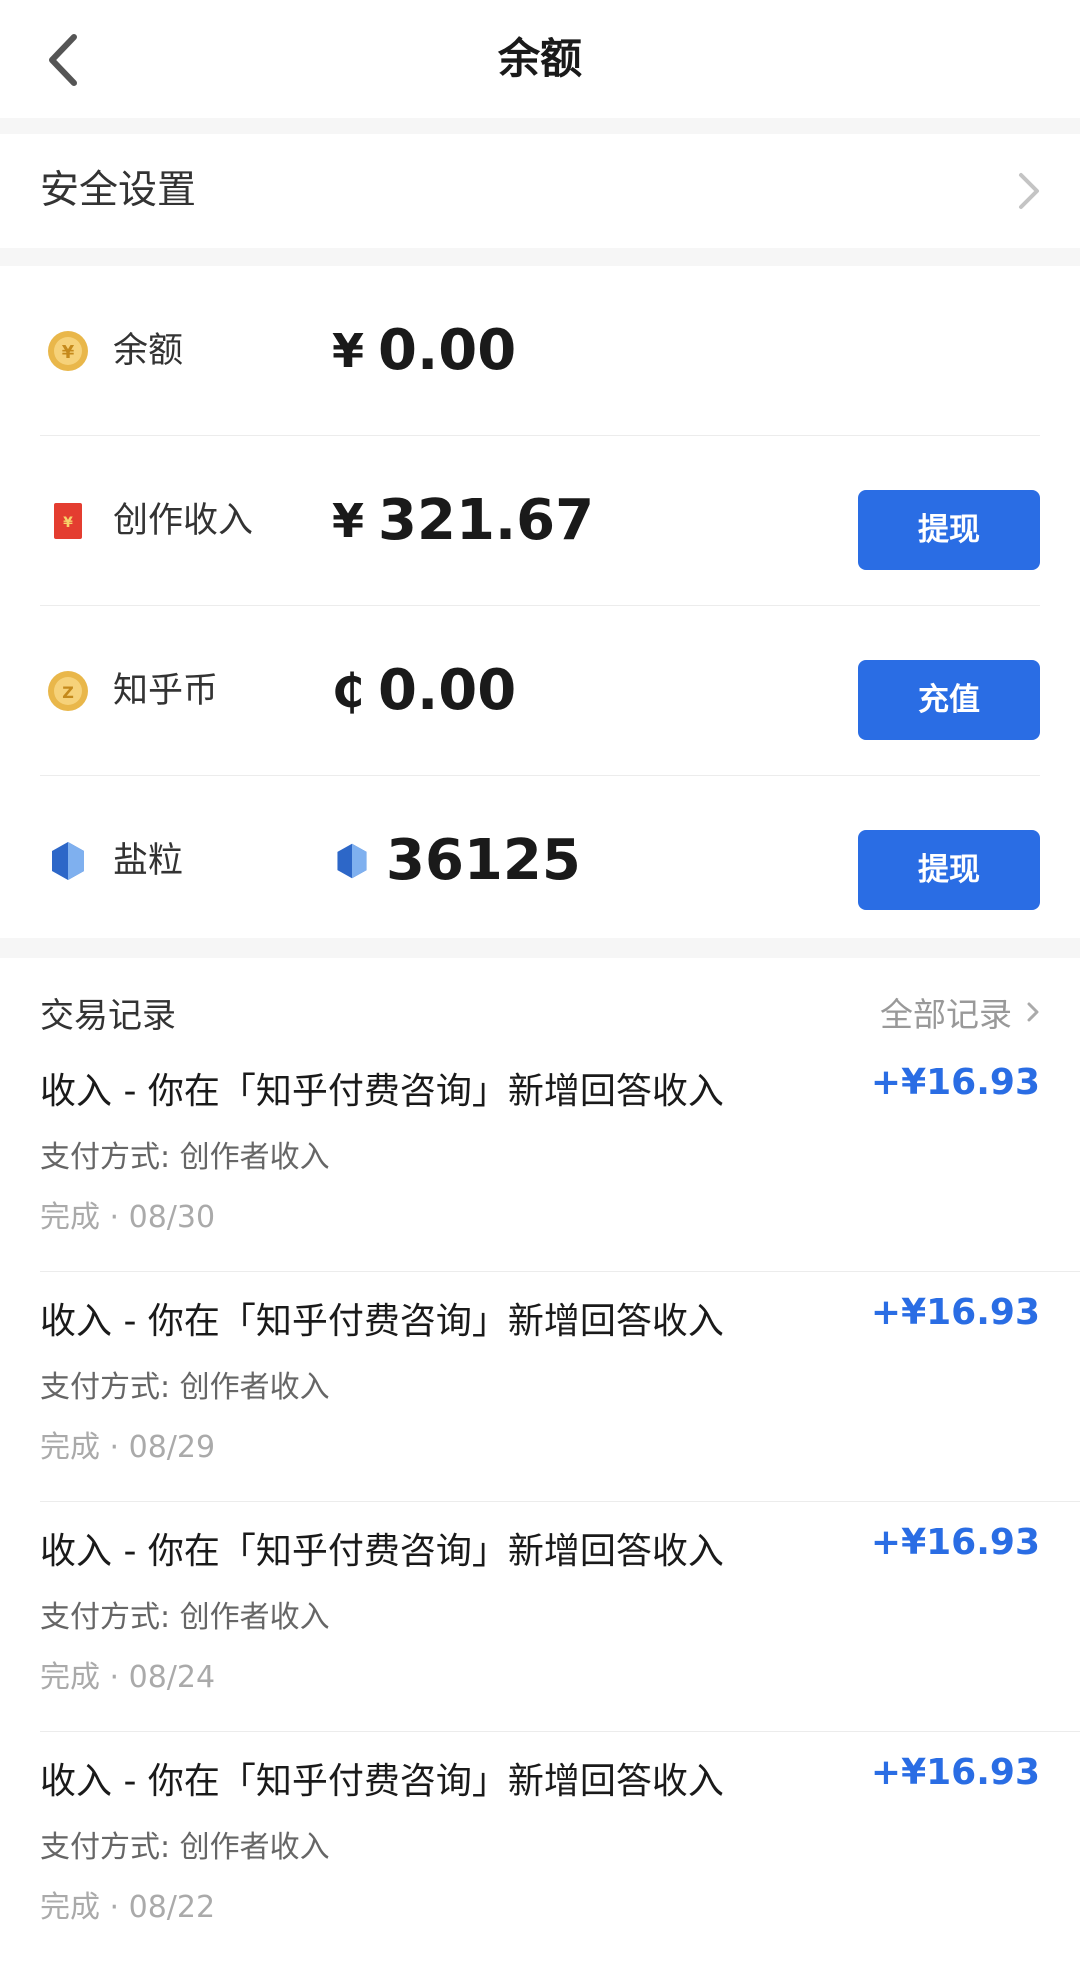  I want to click on security-settings-row: 安全设置, so click(540, 191).